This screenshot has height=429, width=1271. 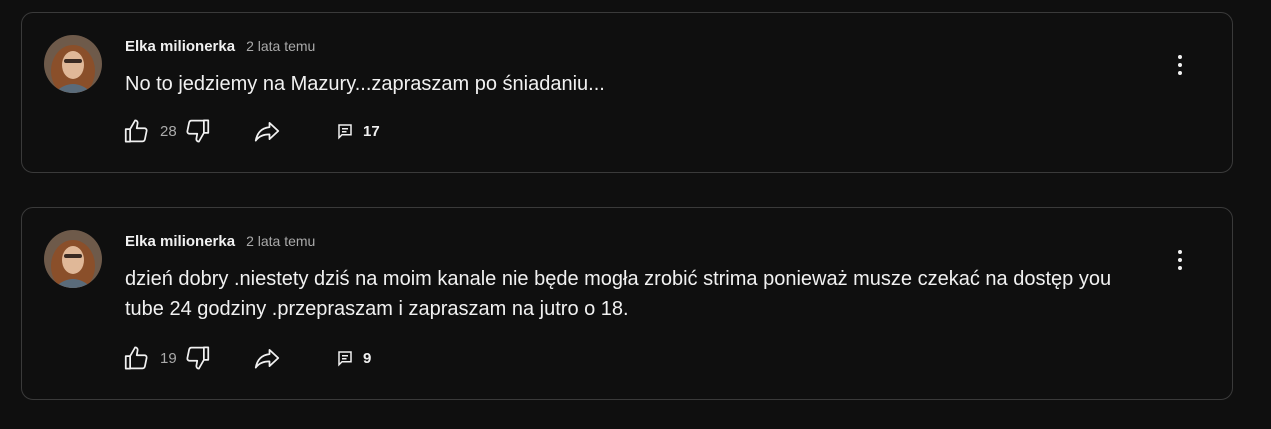 I want to click on reply-count: 9, so click(x=367, y=358).